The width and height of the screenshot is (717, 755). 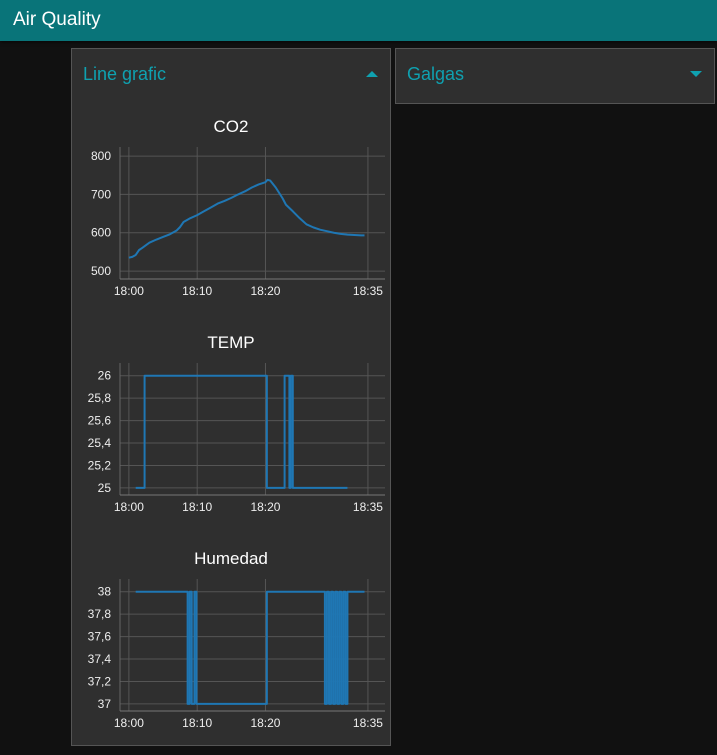 I want to click on y-tick-label: 37,4, so click(x=100, y=659).